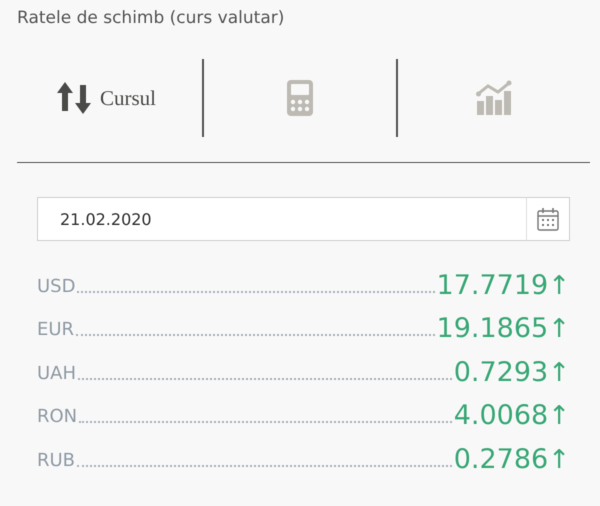  What do you see at coordinates (300, 98) in the screenshot?
I see `calculator-icon` at bounding box center [300, 98].